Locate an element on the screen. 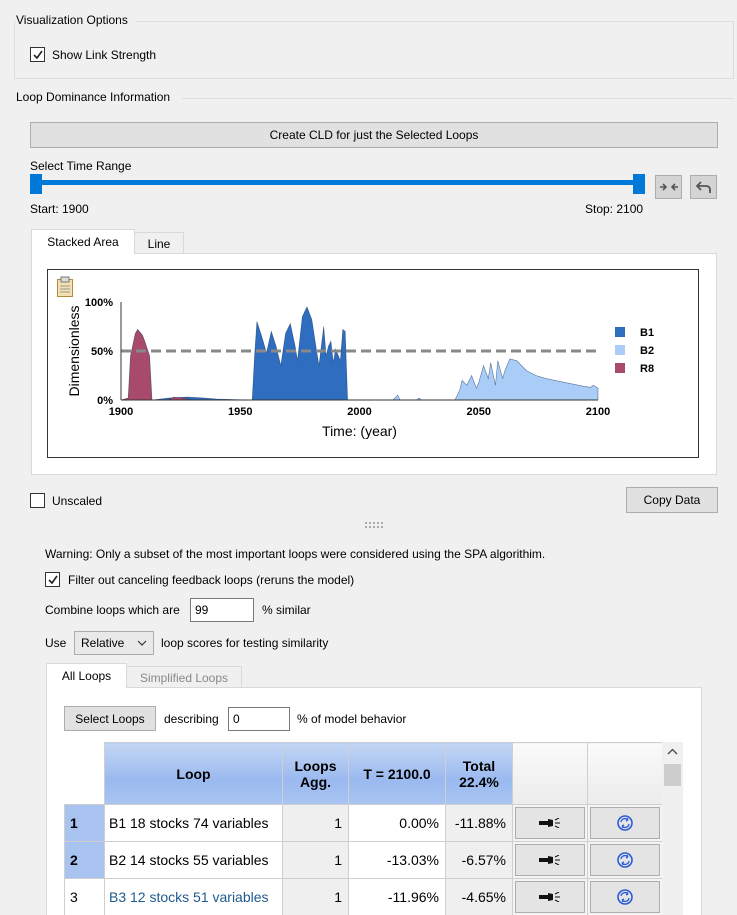 This screenshot has height=915, width=737. splitter-handle is located at coordinates (374, 523).